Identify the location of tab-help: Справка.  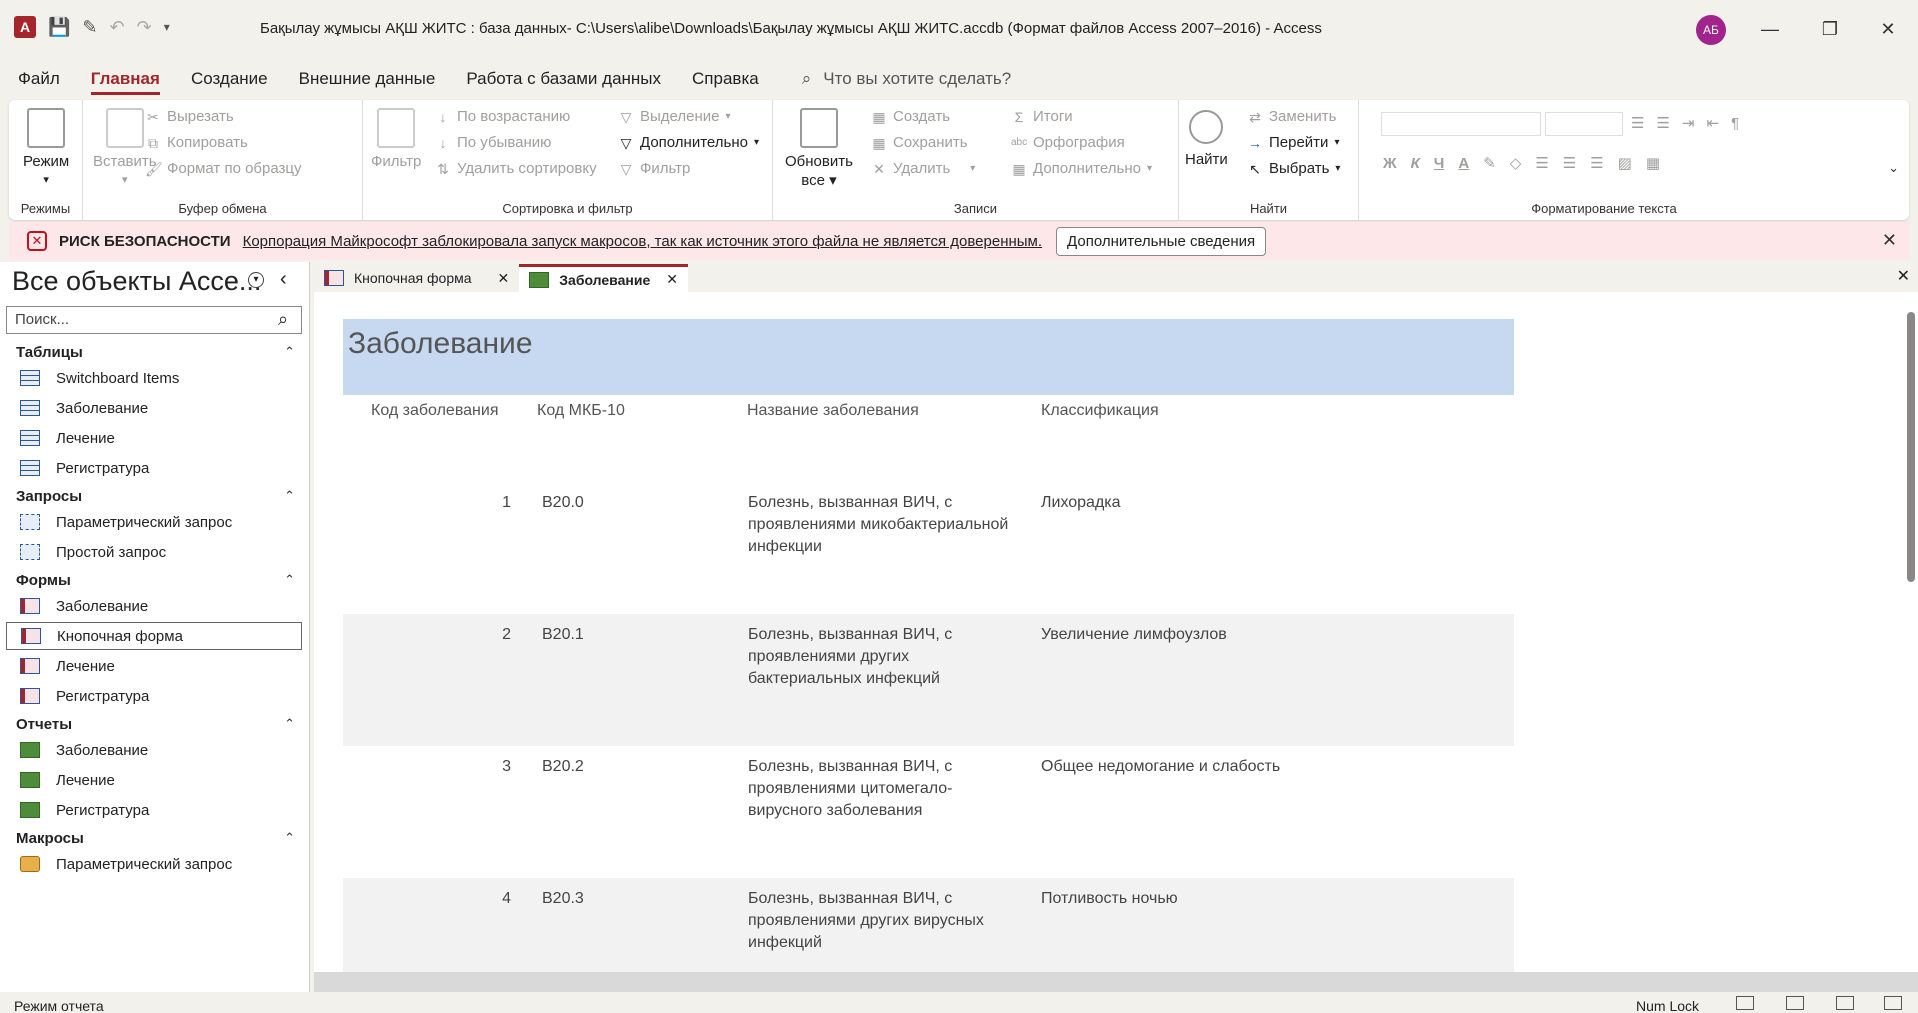
(725, 79).